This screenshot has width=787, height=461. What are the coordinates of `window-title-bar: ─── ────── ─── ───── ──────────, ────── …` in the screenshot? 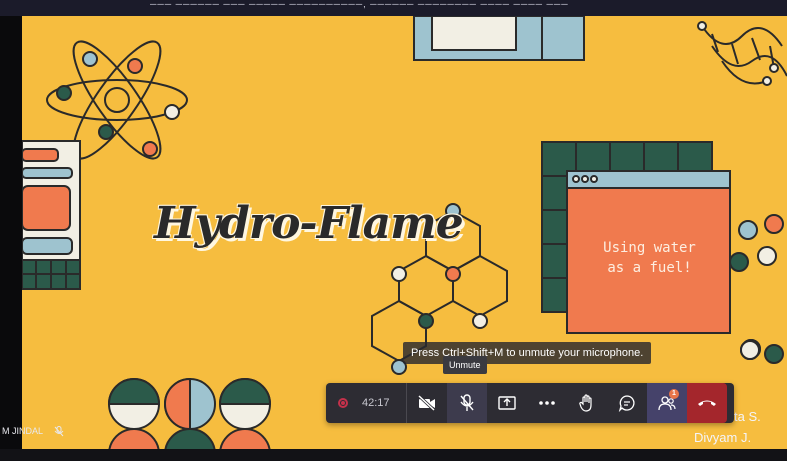 It's located at (393, 8).